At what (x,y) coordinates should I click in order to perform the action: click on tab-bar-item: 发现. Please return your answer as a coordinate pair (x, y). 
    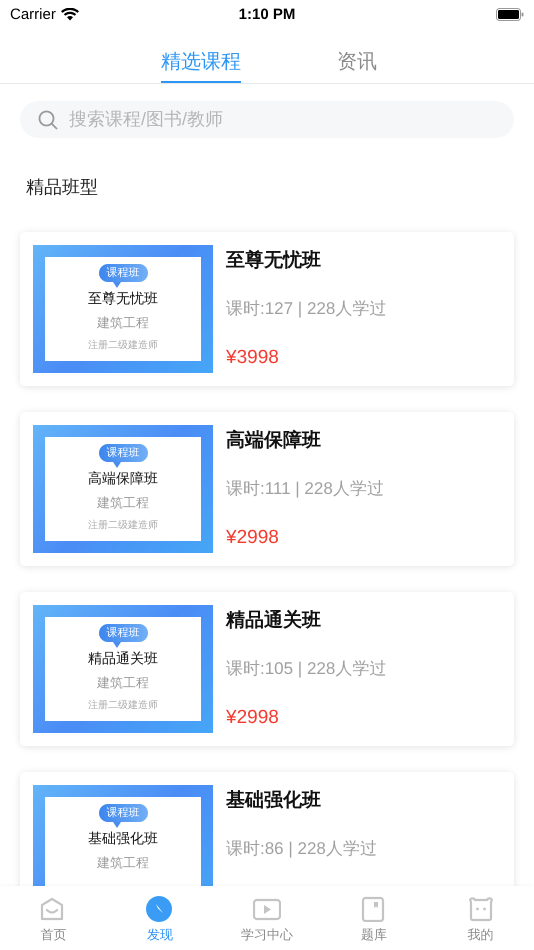
    Looking at the image, I should click on (160, 918).